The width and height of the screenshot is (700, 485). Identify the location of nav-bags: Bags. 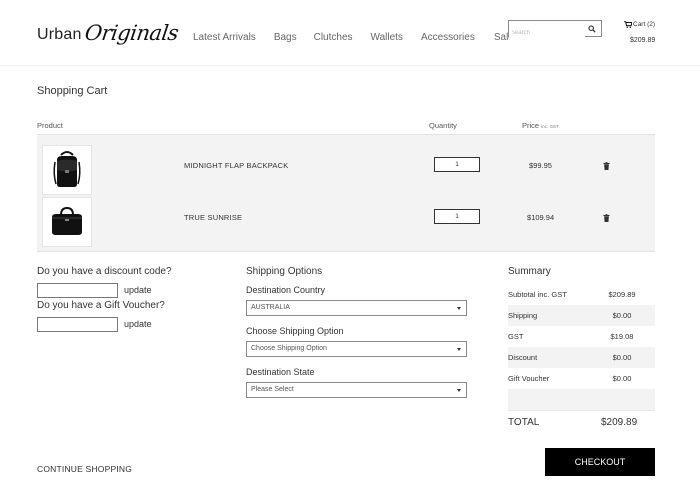
(285, 37).